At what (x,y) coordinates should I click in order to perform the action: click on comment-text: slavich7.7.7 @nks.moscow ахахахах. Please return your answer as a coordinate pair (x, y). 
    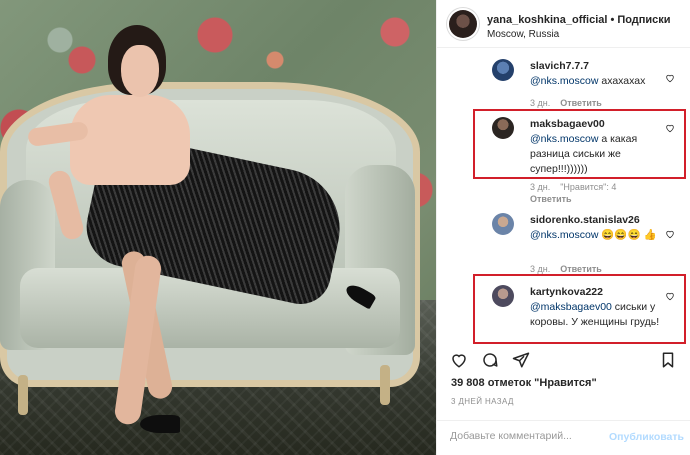
    Looking at the image, I should click on (595, 74).